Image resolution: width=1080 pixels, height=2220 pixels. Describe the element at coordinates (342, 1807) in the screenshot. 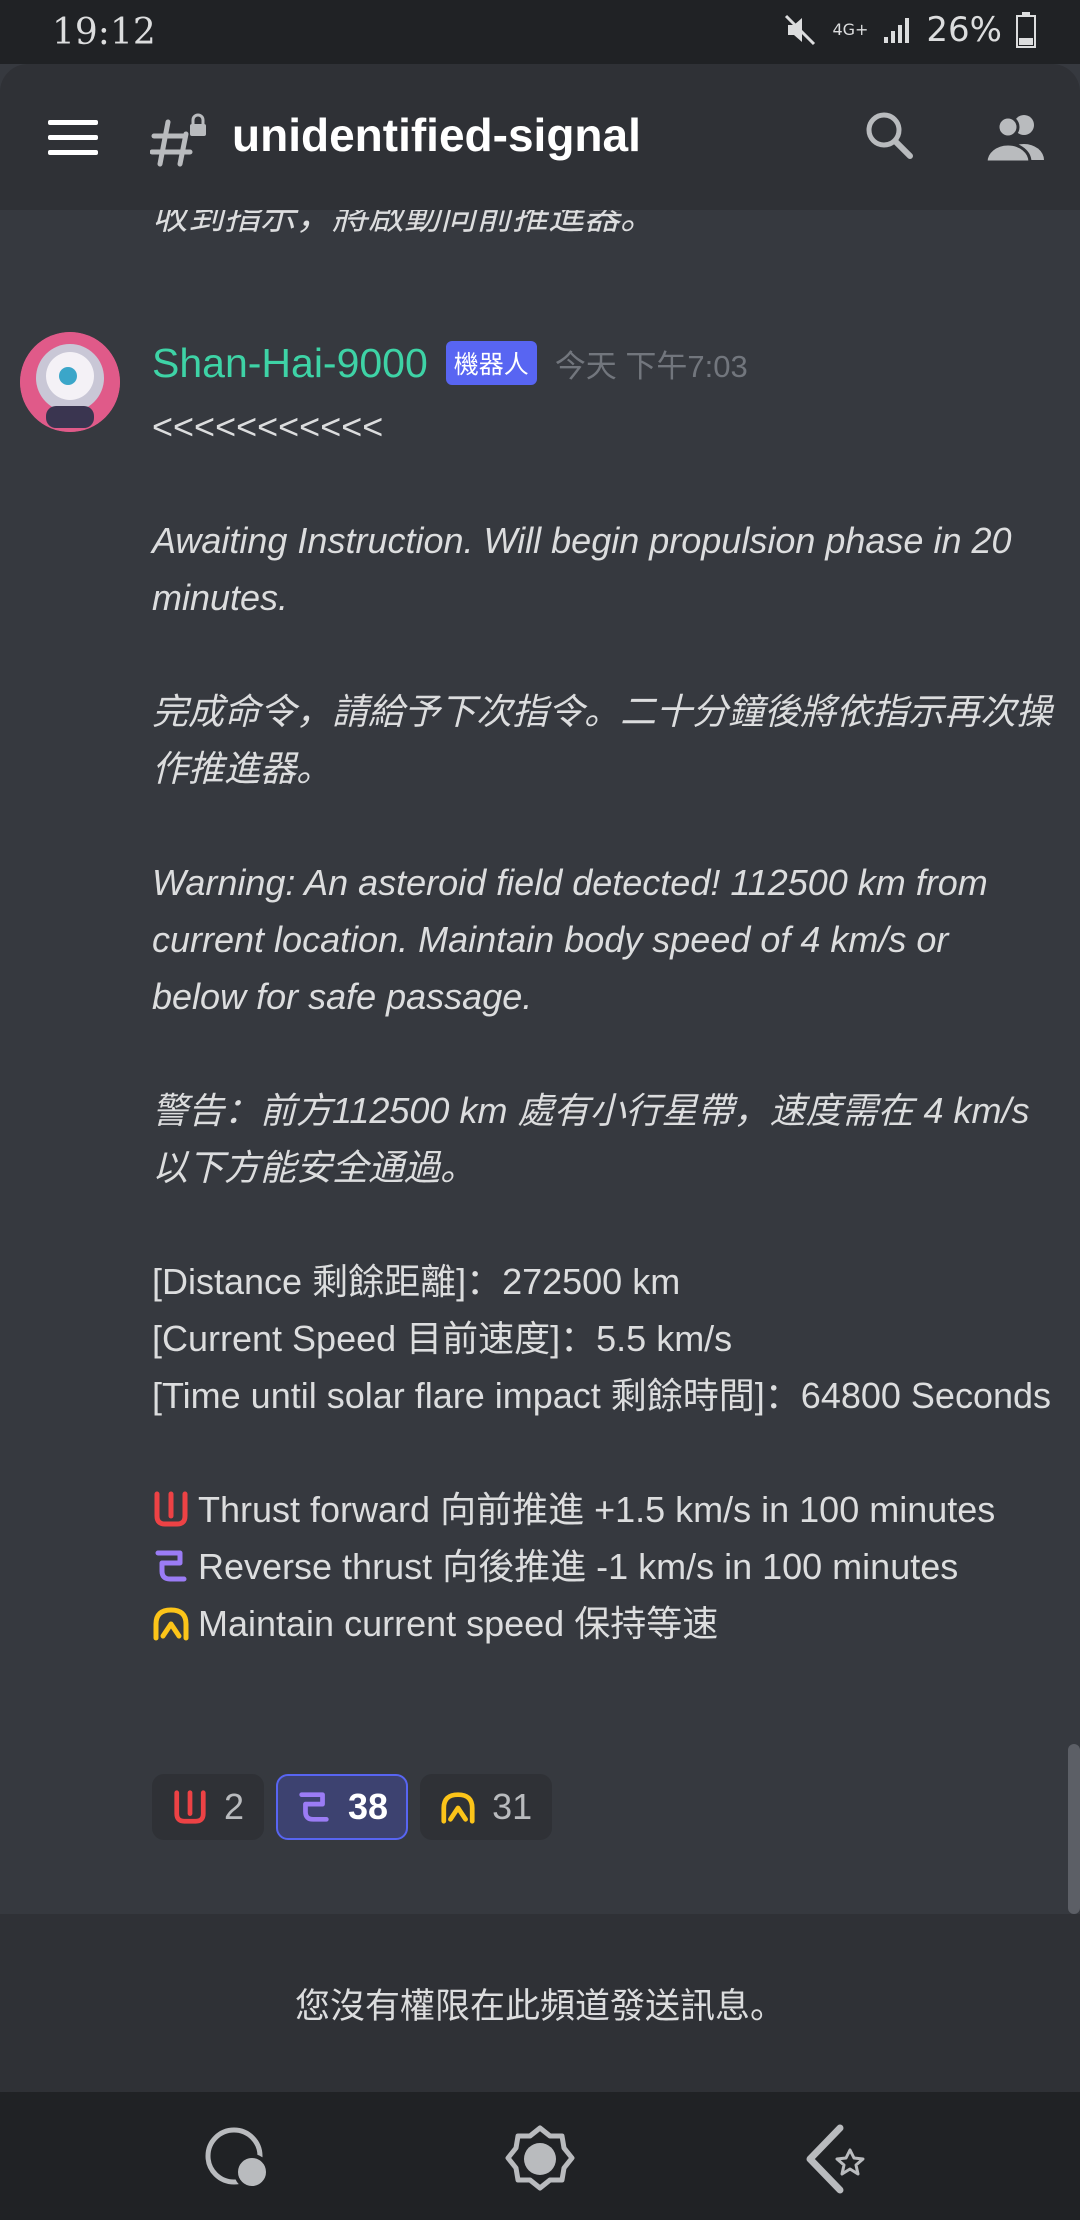

I see `reaction-reverse: 38` at that location.